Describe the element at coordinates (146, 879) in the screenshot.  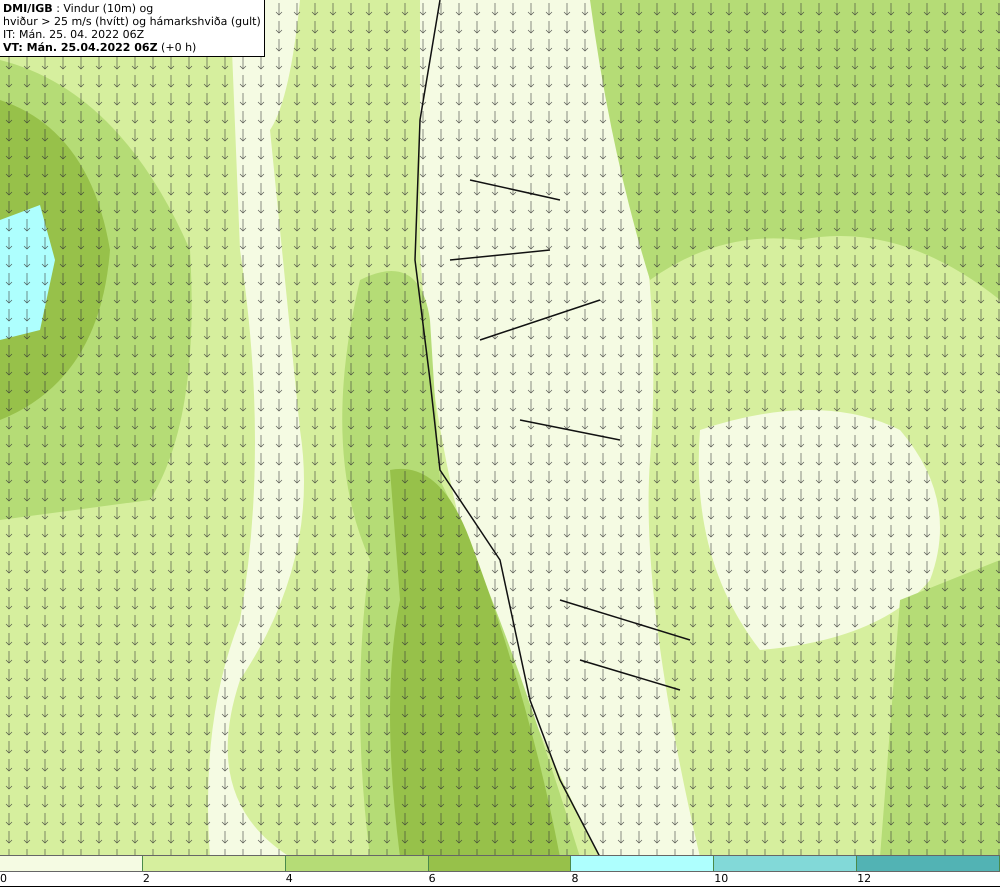
I see `legend-label: 2` at that location.